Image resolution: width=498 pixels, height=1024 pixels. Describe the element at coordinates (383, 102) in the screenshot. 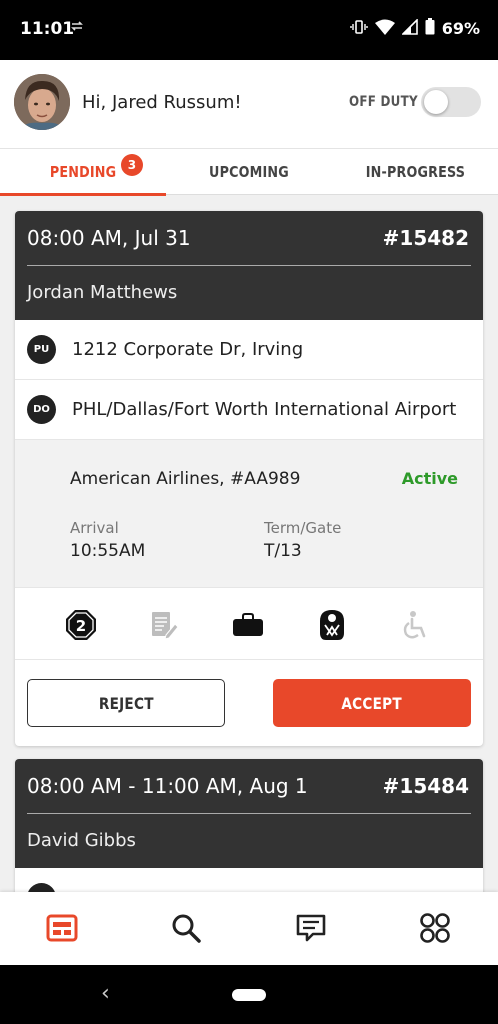

I see `duty-status-label: OFF DUTY` at that location.